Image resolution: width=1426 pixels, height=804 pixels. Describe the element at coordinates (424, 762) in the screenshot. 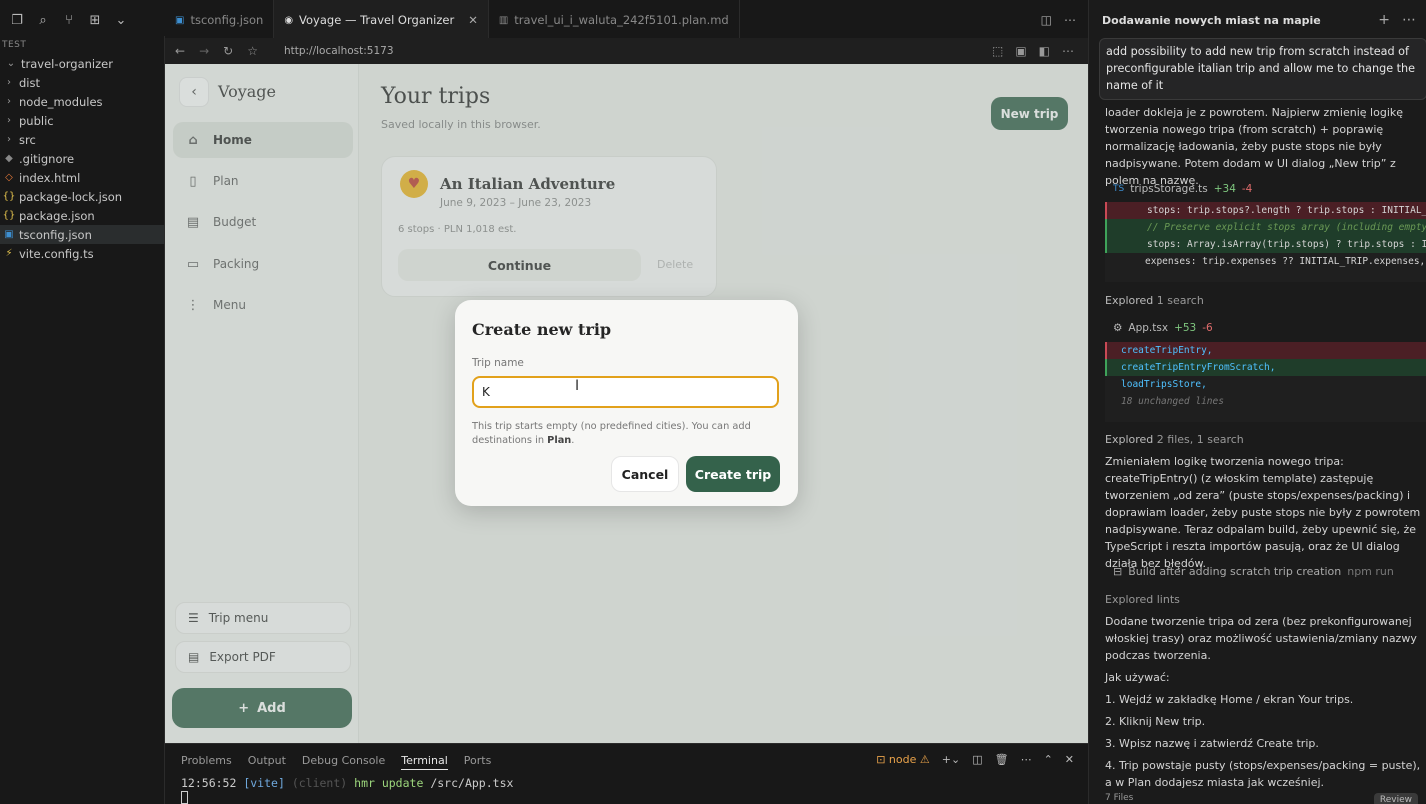

I see `tab-terminal: Terminal` at that location.